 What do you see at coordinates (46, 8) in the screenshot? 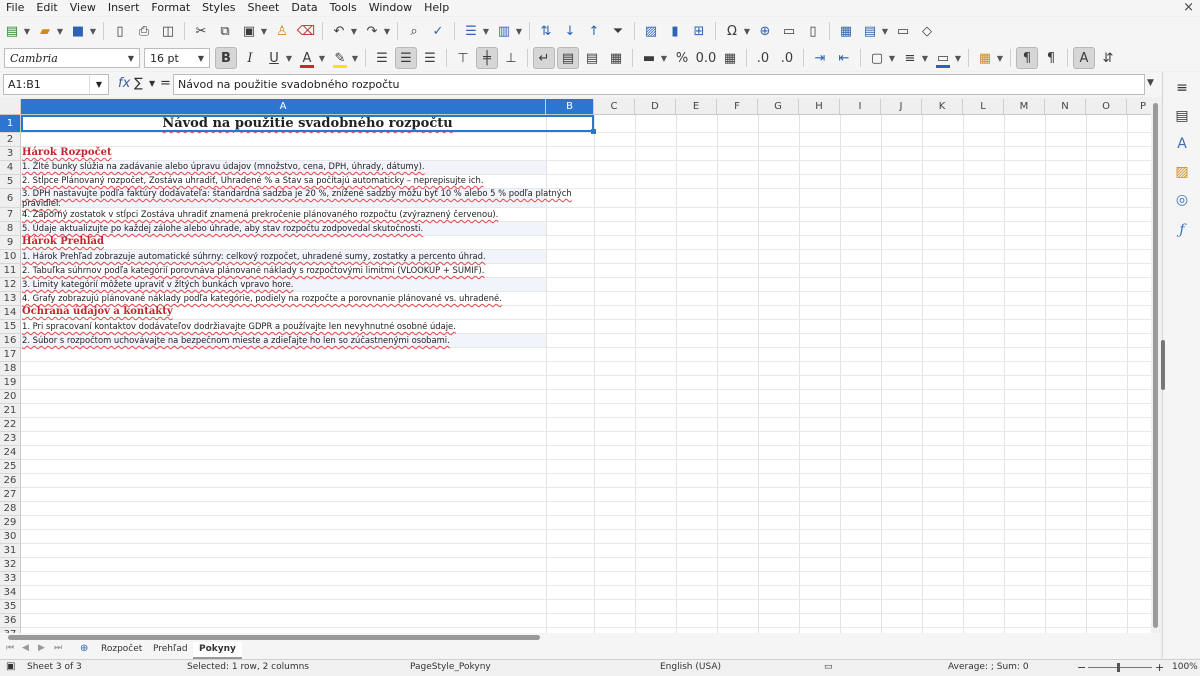
I see `menu-edit: Edit` at bounding box center [46, 8].